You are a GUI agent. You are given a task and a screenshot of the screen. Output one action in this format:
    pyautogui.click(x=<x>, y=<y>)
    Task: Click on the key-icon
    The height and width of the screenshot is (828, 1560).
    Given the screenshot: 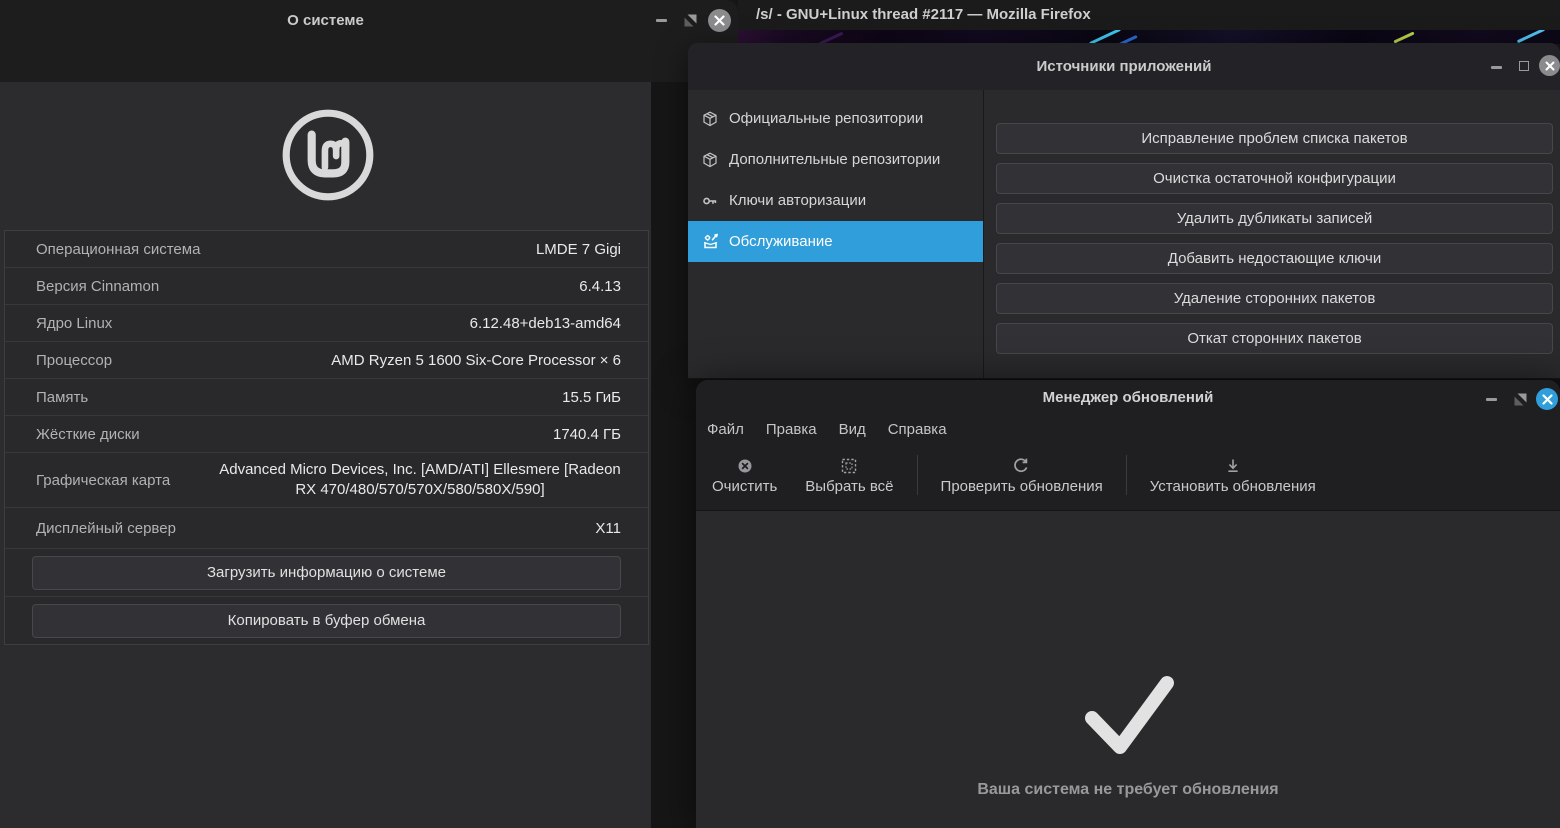 What is the action you would take?
    pyautogui.click(x=710, y=201)
    